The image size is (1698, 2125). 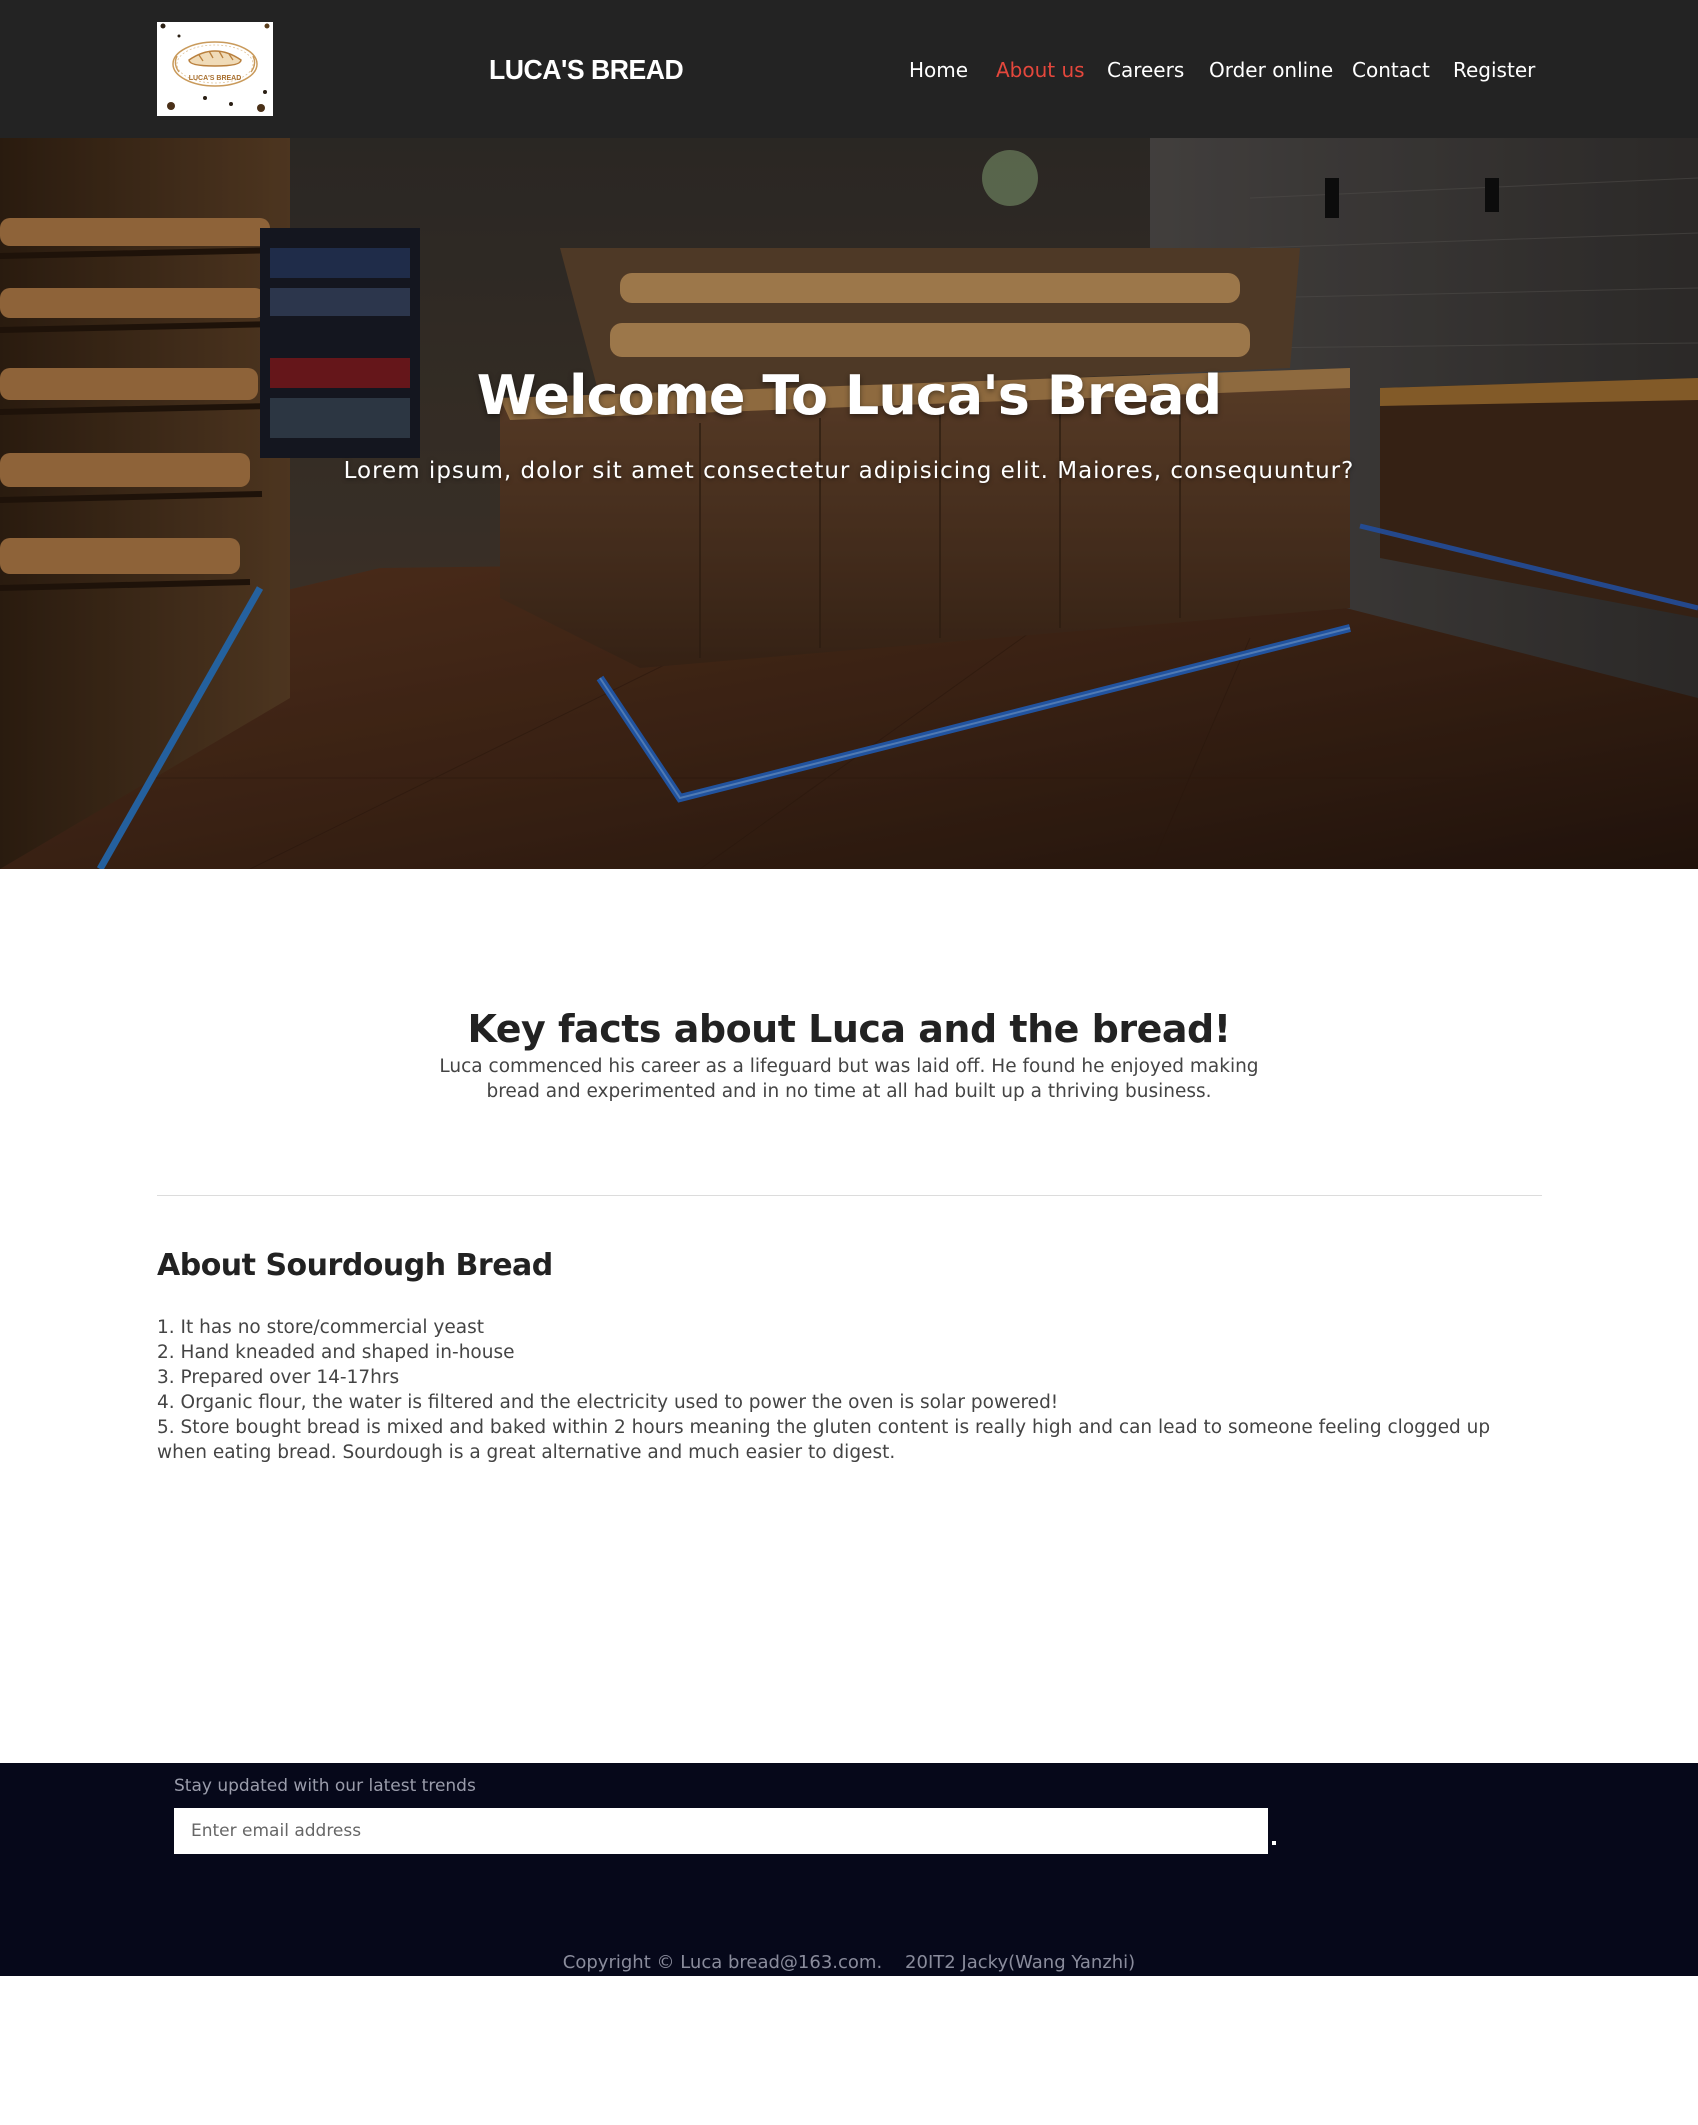 I want to click on nav-contact: Contact, so click(x=1391, y=70).